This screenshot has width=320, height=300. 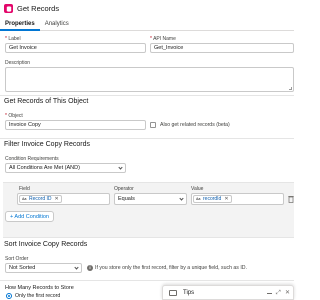 What do you see at coordinates (195, 125) in the screenshot?
I see `related-records-label: Also get related records (beta)` at bounding box center [195, 125].